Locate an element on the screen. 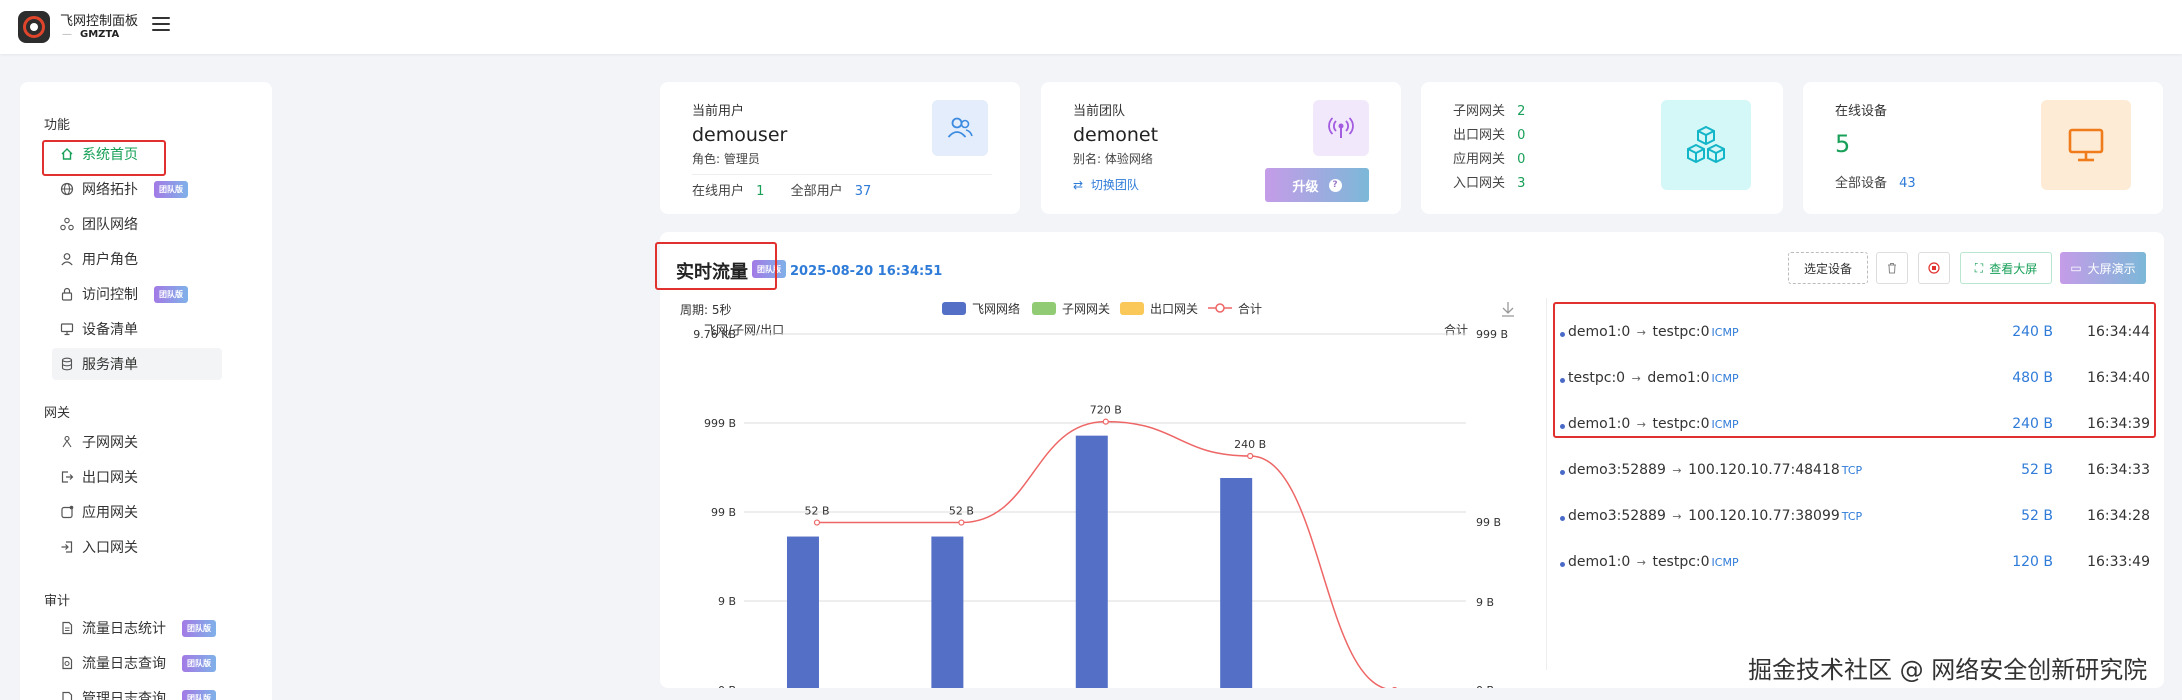 The height and width of the screenshot is (700, 2182). users-icon is located at coordinates (960, 128).